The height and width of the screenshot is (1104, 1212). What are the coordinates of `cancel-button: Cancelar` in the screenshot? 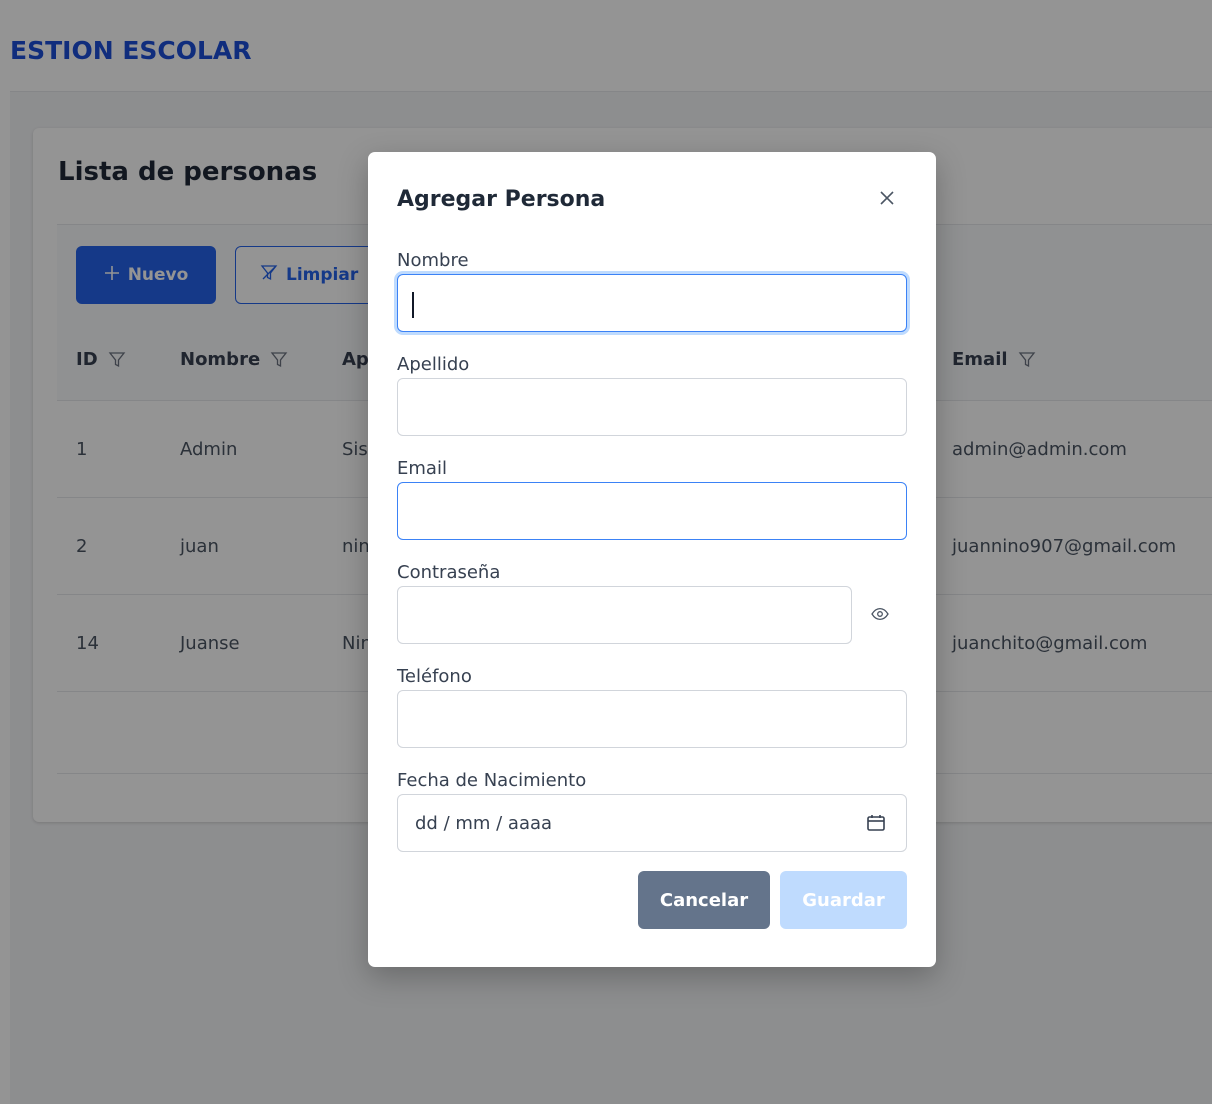 It's located at (704, 900).